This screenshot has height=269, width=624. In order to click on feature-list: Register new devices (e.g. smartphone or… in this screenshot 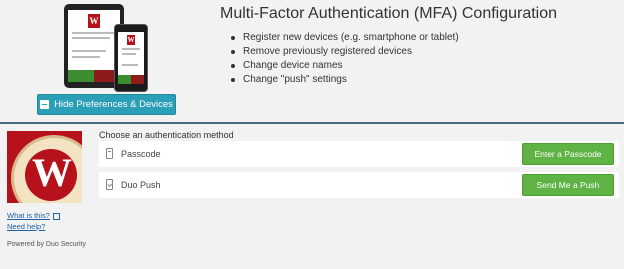, I will do `click(344, 59)`.